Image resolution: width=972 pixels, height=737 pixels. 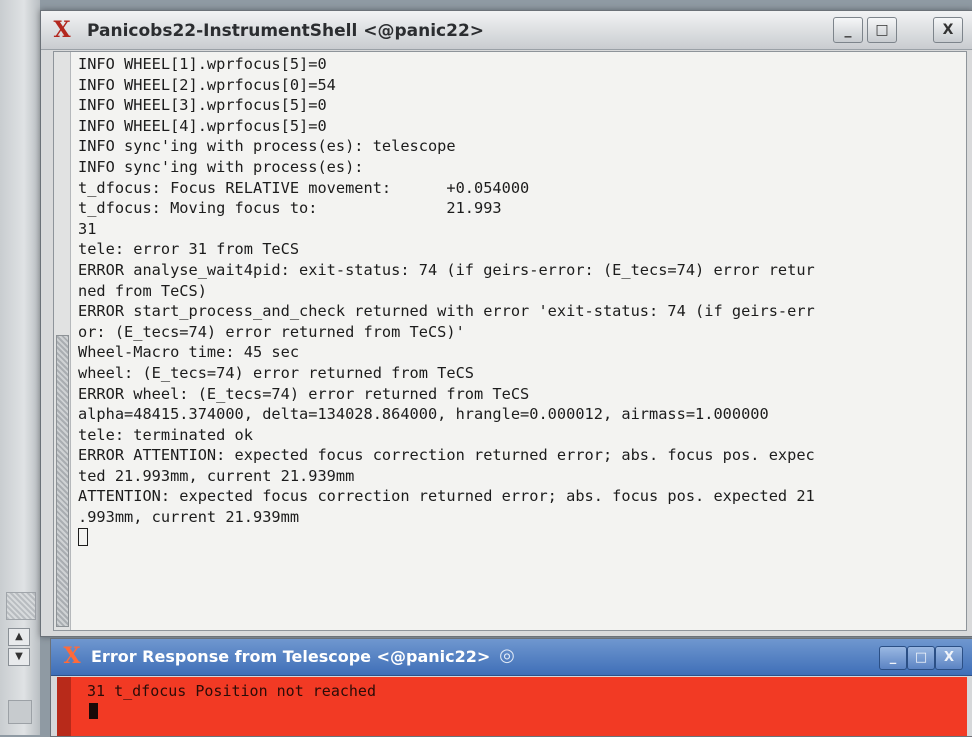 What do you see at coordinates (202, 125) in the screenshot?
I see `terminal-line: INFO WHEEL[4].wprfocus[5]=0` at bounding box center [202, 125].